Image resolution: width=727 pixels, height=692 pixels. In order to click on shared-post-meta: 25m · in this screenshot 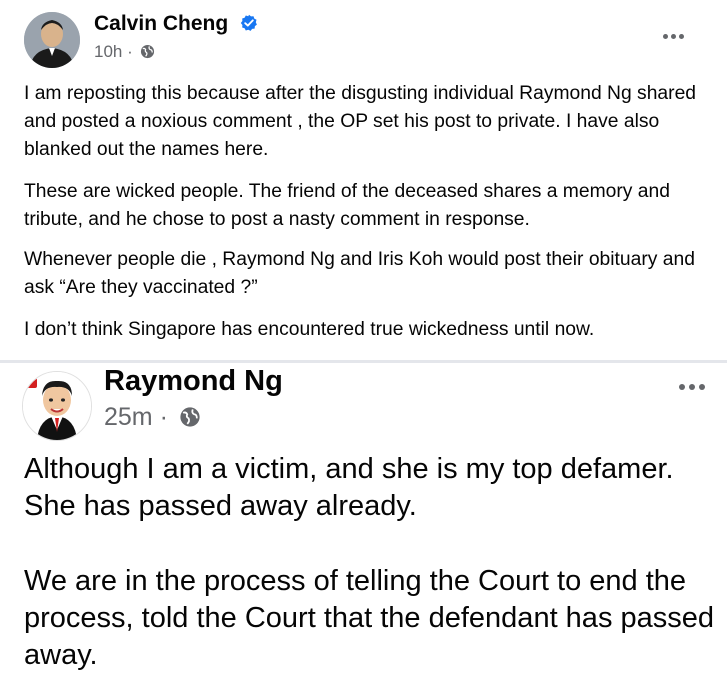, I will do `click(152, 417)`.